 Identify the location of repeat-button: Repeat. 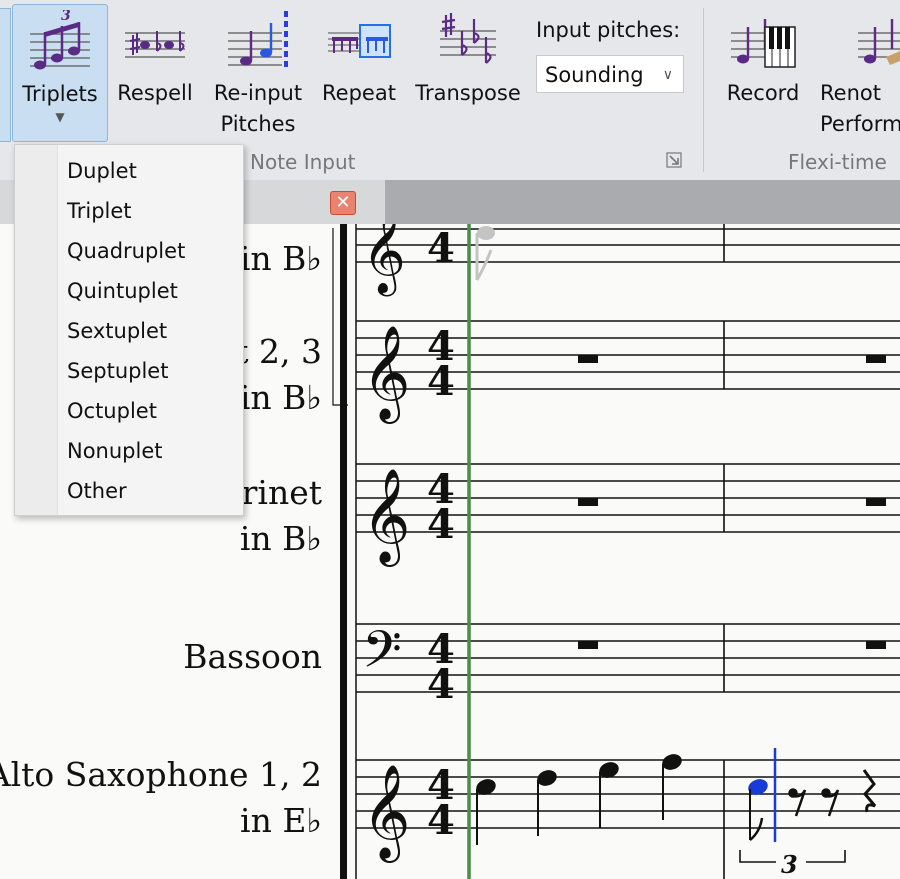
(359, 56).